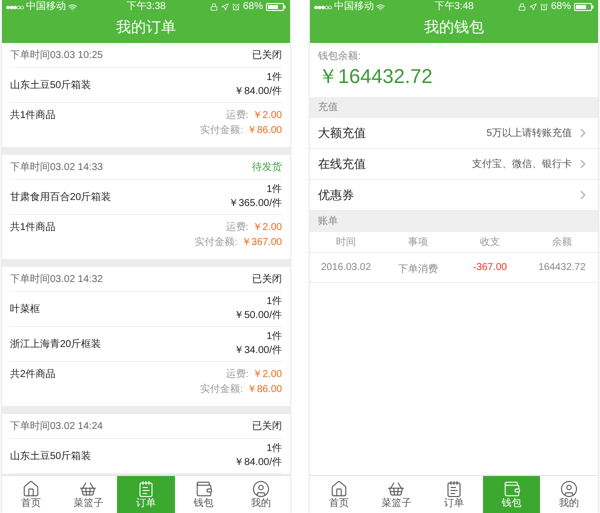  What do you see at coordinates (454, 164) in the screenshot?
I see `menu-row: 在线充值 支付宝、微信、银行卡` at bounding box center [454, 164].